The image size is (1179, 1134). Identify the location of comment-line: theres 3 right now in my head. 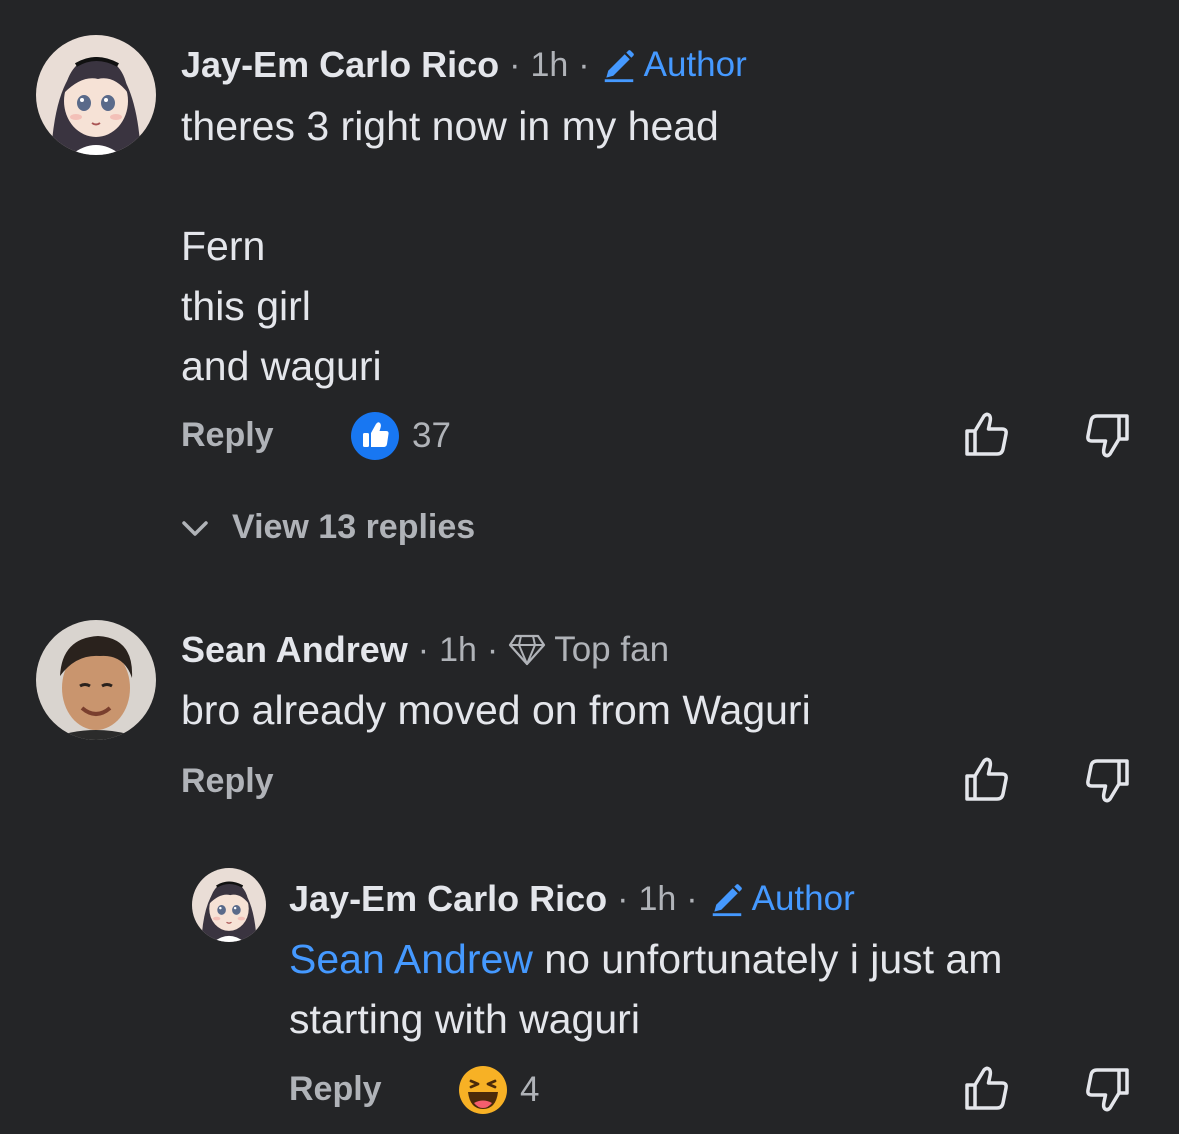
(450, 126).